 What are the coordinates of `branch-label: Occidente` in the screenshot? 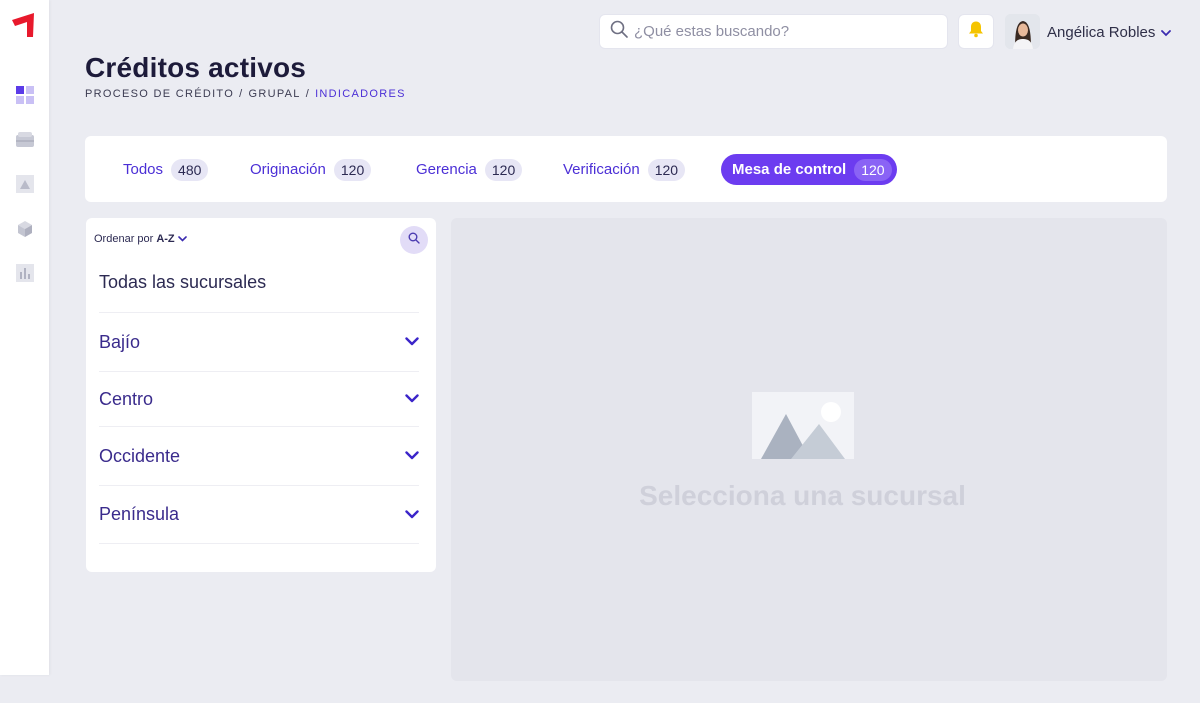 It's located at (140, 455).